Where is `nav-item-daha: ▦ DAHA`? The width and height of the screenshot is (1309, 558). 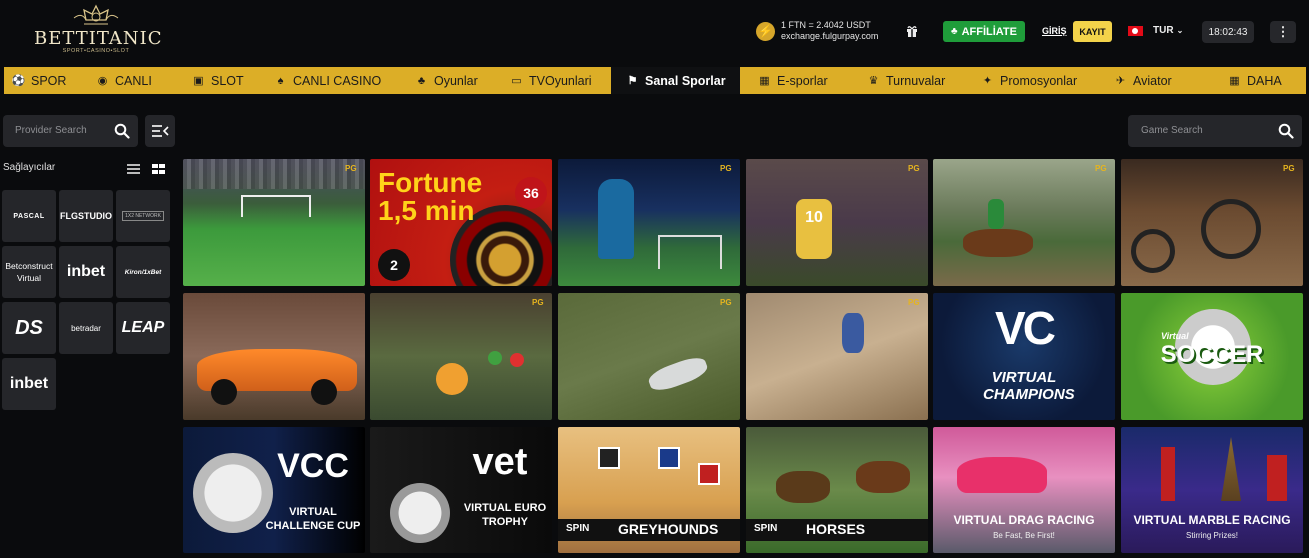
nav-item-daha: ▦ DAHA is located at coordinates (1263, 80).